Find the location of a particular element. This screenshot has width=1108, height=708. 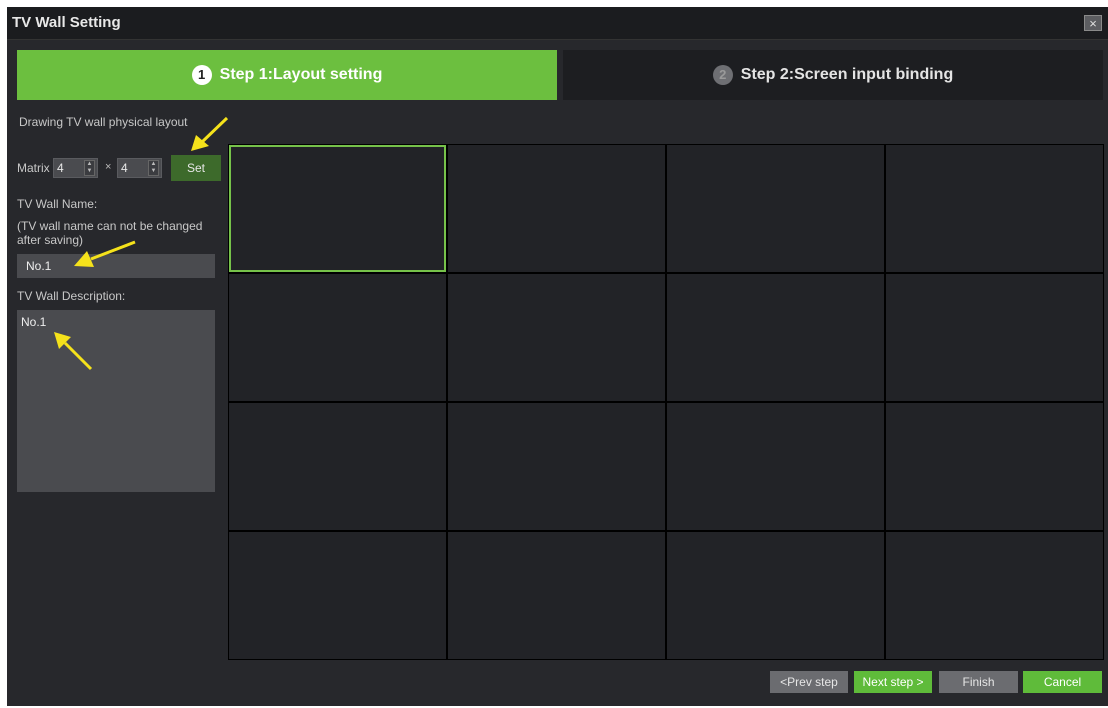

step-1-number-badge: 1 is located at coordinates (201, 75).